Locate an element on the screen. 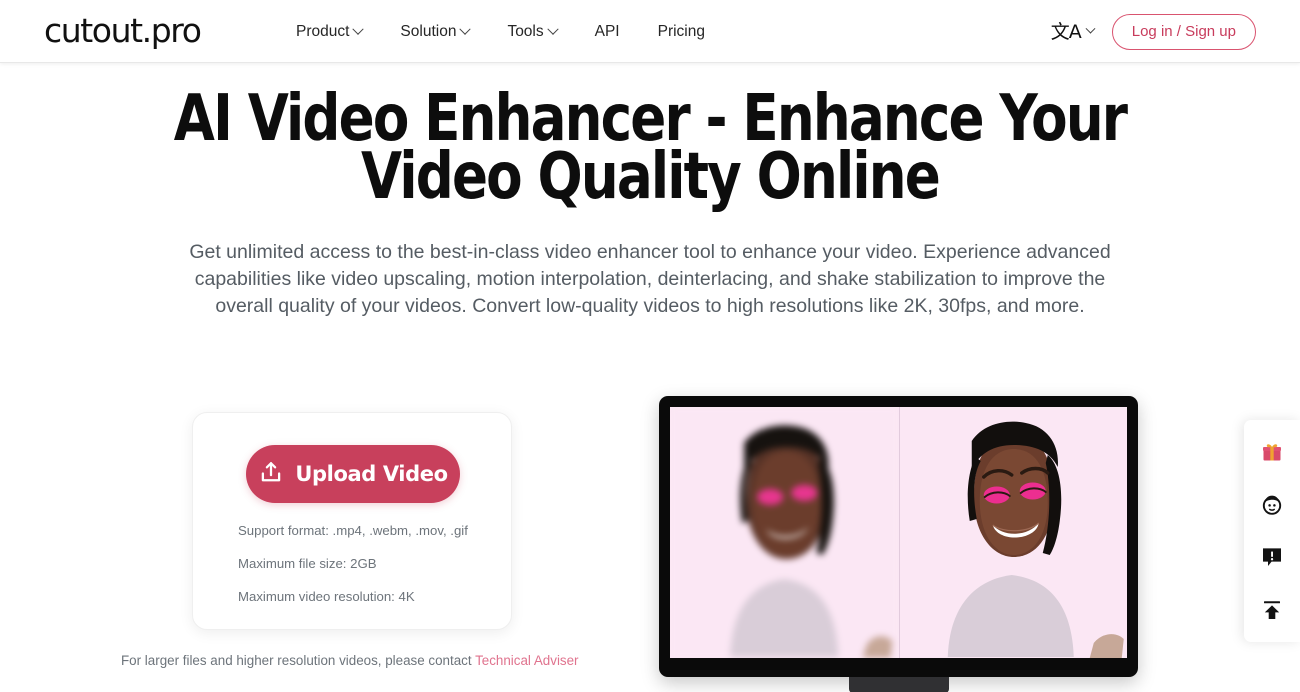 The height and width of the screenshot is (692, 1300). before-frame-illustration is located at coordinates (784, 532).